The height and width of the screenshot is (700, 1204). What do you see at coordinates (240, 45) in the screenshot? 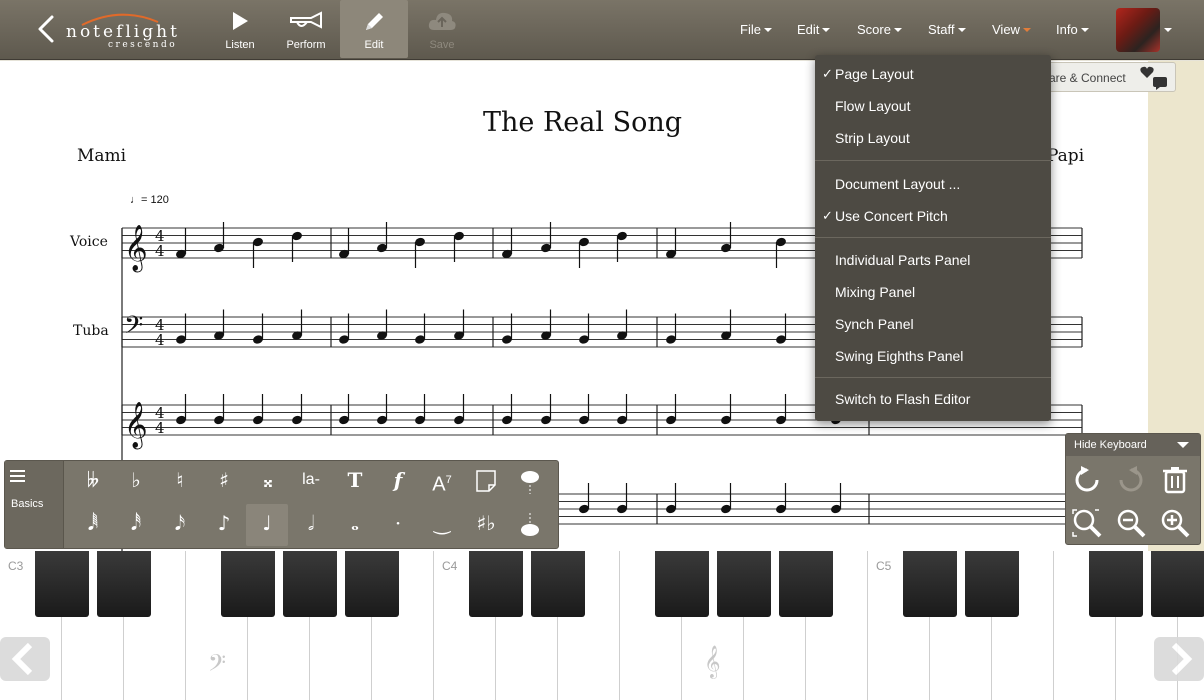
I see `listen-label: Listen` at bounding box center [240, 45].